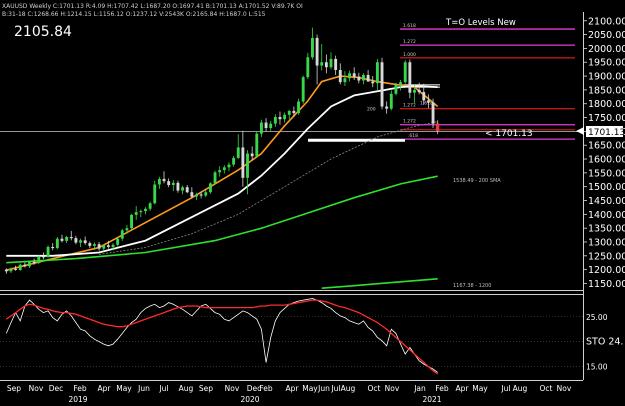  What do you see at coordinates (477, 181) in the screenshot?
I see `sma200-label: 1538.49 - 200 SMA` at bounding box center [477, 181].